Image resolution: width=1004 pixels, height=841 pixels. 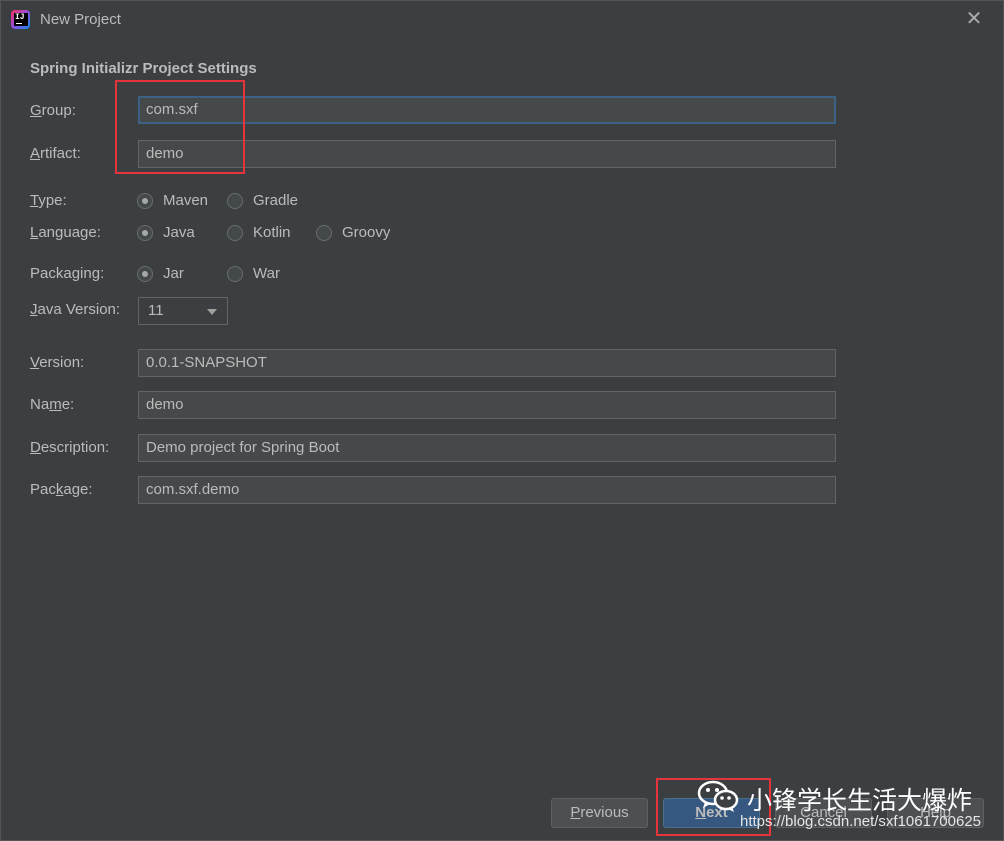 What do you see at coordinates (185, 200) in the screenshot?
I see `type-maven-label: Maven` at bounding box center [185, 200].